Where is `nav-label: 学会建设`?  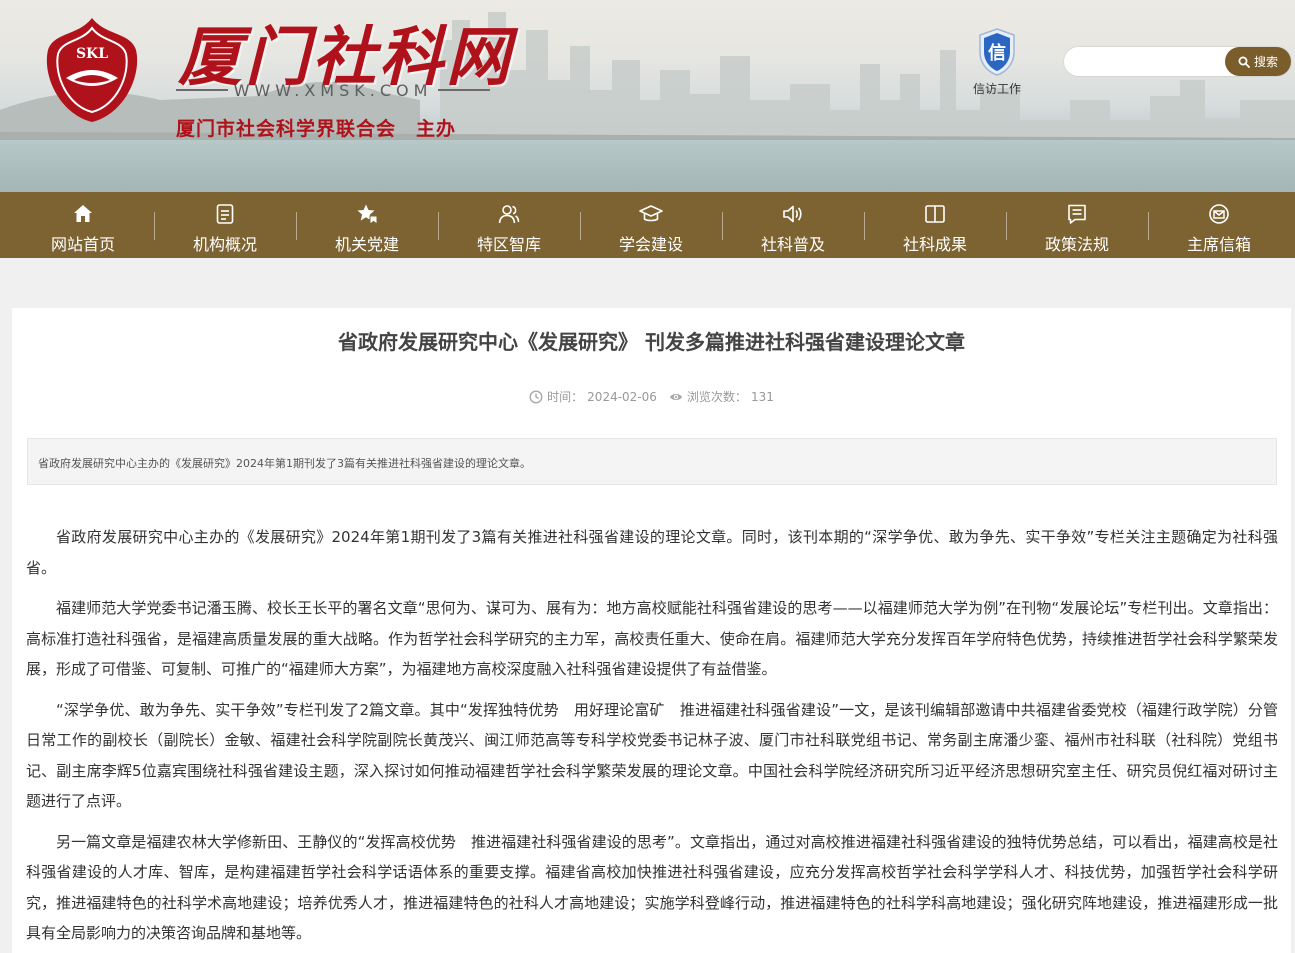
nav-label: 学会建设 is located at coordinates (650, 244).